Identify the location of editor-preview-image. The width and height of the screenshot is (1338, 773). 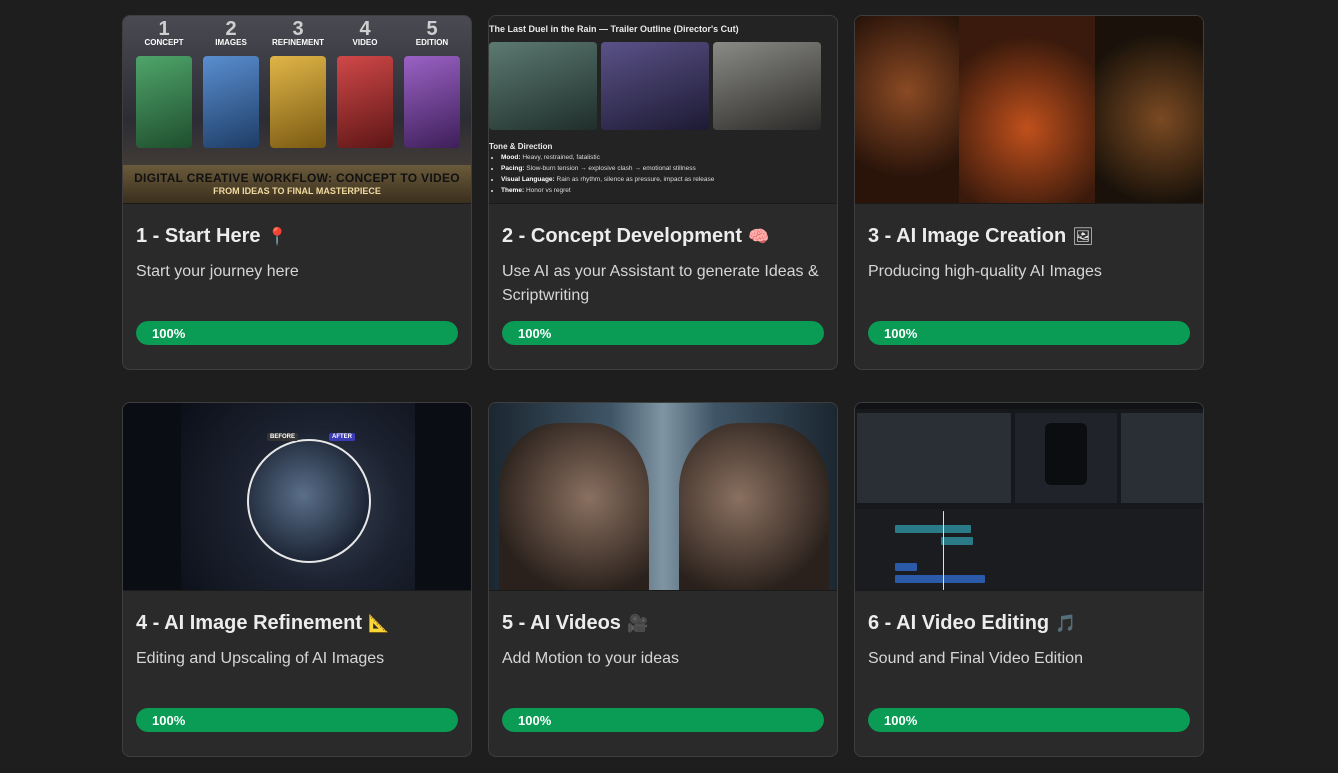
(1066, 454).